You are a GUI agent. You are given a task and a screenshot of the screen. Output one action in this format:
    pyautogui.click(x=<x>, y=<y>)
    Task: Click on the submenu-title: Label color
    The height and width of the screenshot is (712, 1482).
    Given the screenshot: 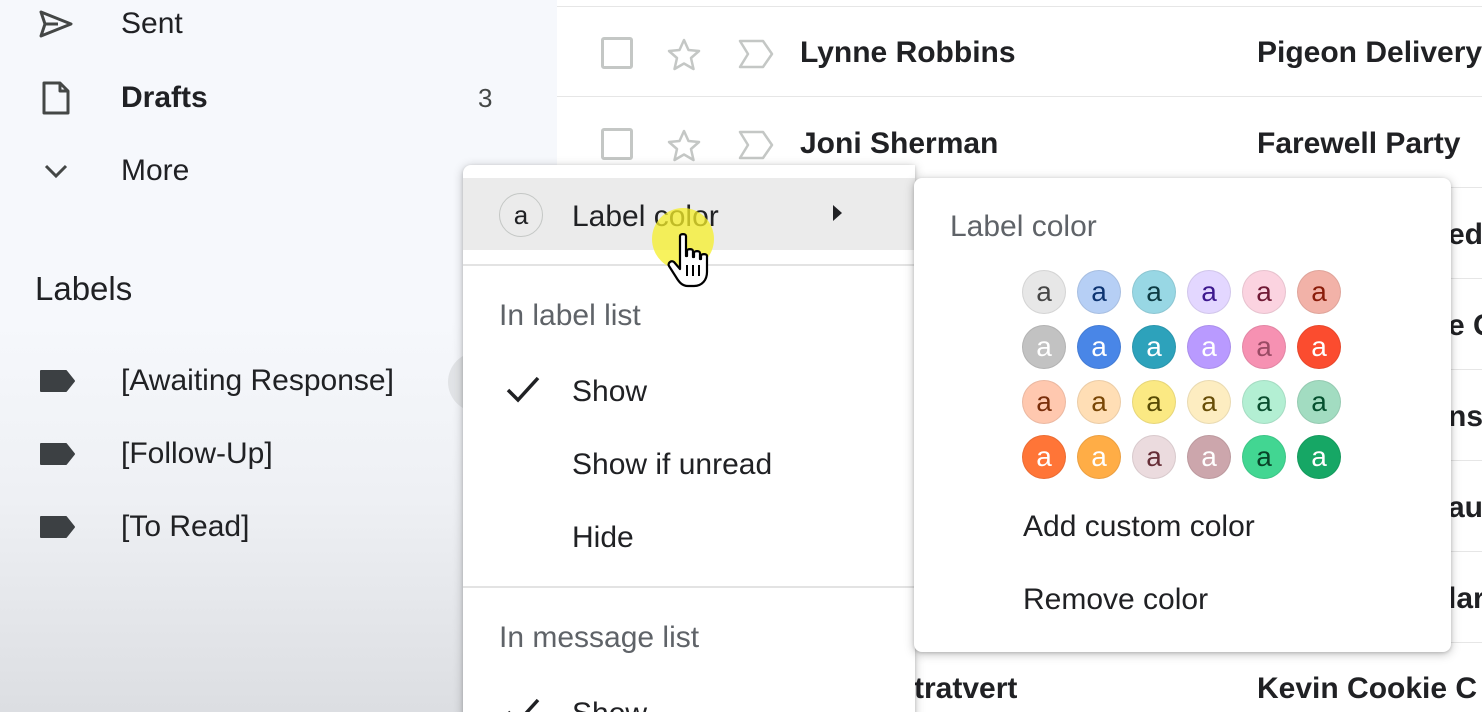 What is the action you would take?
    pyautogui.click(x=1023, y=226)
    